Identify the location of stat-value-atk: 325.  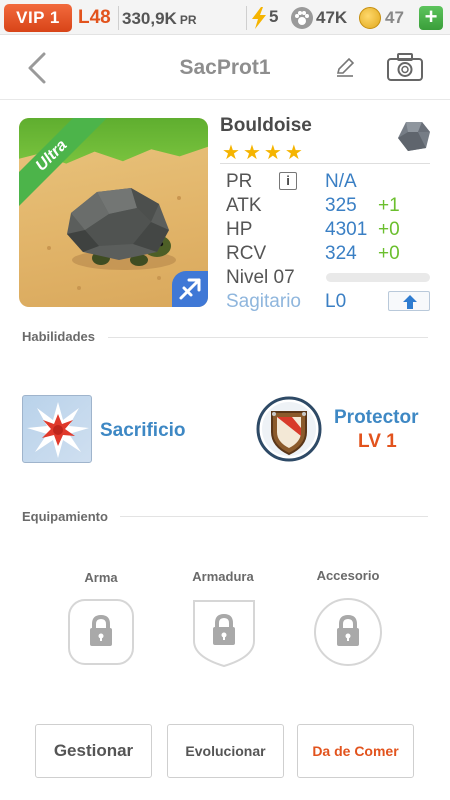
(341, 205).